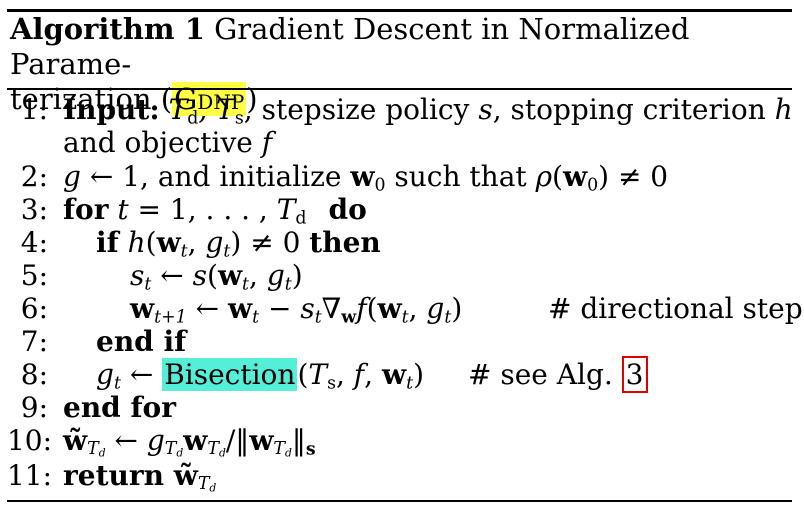 The height and width of the screenshot is (511, 804). Describe the element at coordinates (213, 489) in the screenshot. I see `math-subsub: d` at that location.